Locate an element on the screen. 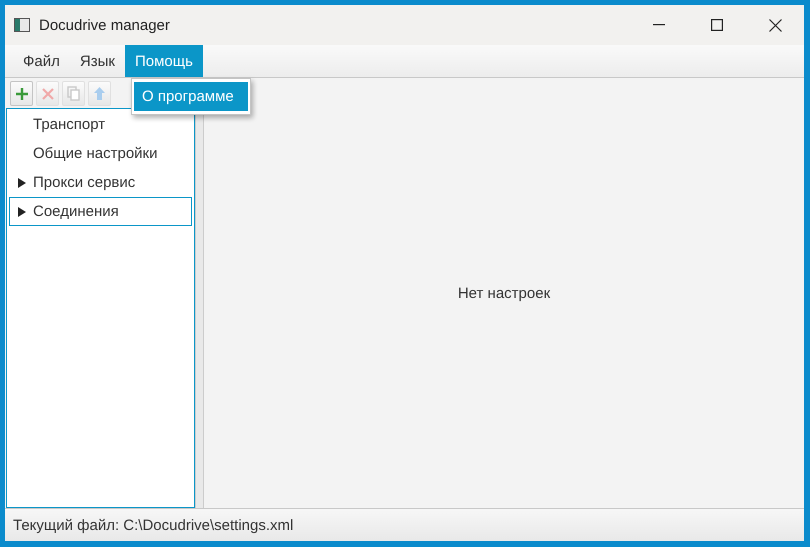  tree-item: Транспорт is located at coordinates (69, 124).